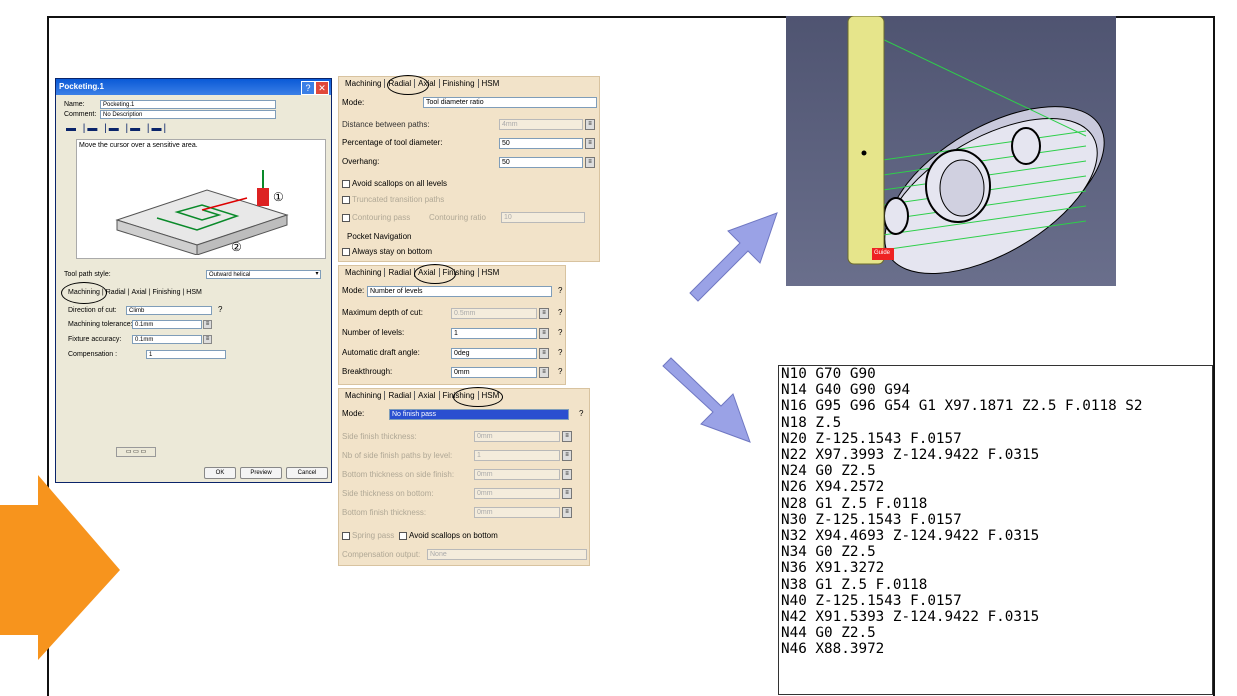 The height and width of the screenshot is (696, 1237). What do you see at coordinates (448, 535) in the screenshot?
I see `avoid-bottom-checkbox: Avoid scallops on bottom` at bounding box center [448, 535].